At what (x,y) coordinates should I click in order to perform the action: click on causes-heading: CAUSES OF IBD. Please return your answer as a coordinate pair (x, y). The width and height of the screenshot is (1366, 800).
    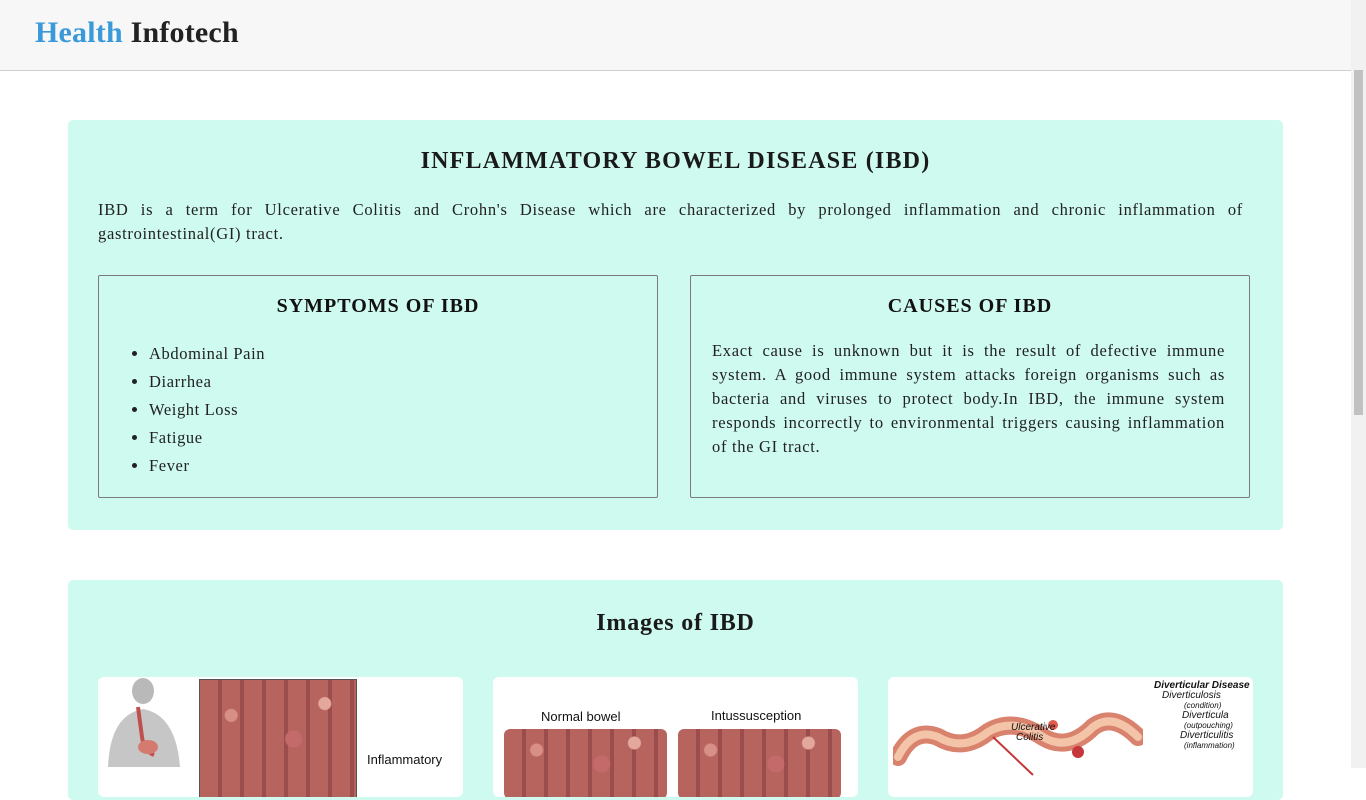
    Looking at the image, I should click on (970, 306).